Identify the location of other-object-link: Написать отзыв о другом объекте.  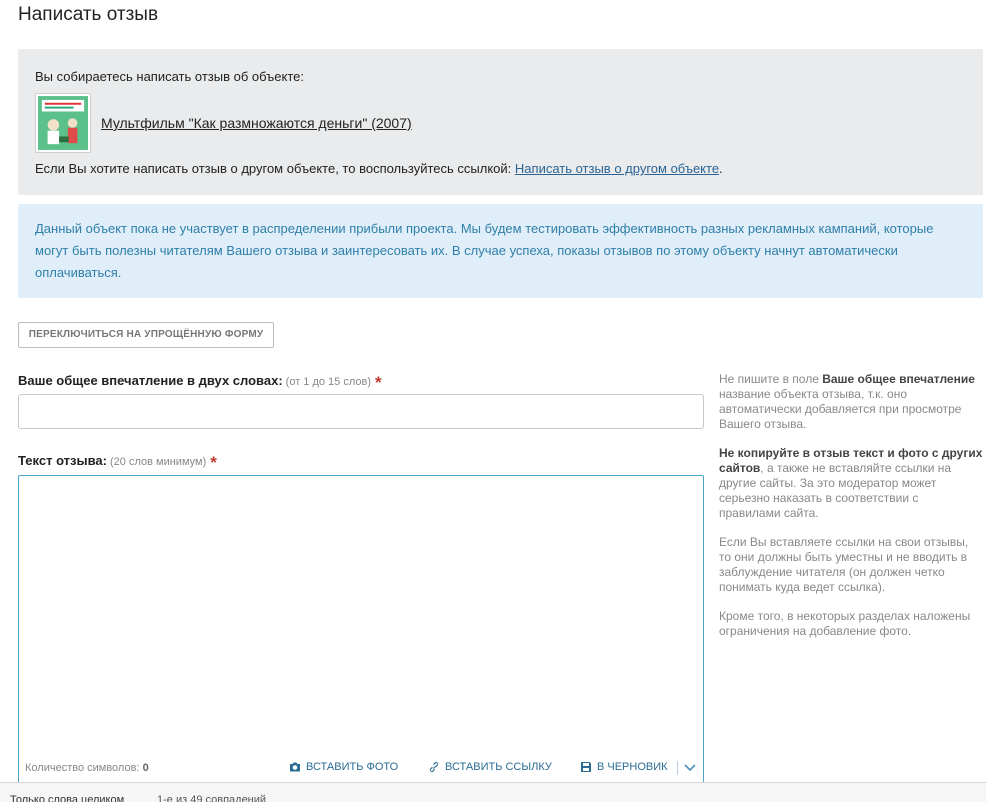
(617, 168).